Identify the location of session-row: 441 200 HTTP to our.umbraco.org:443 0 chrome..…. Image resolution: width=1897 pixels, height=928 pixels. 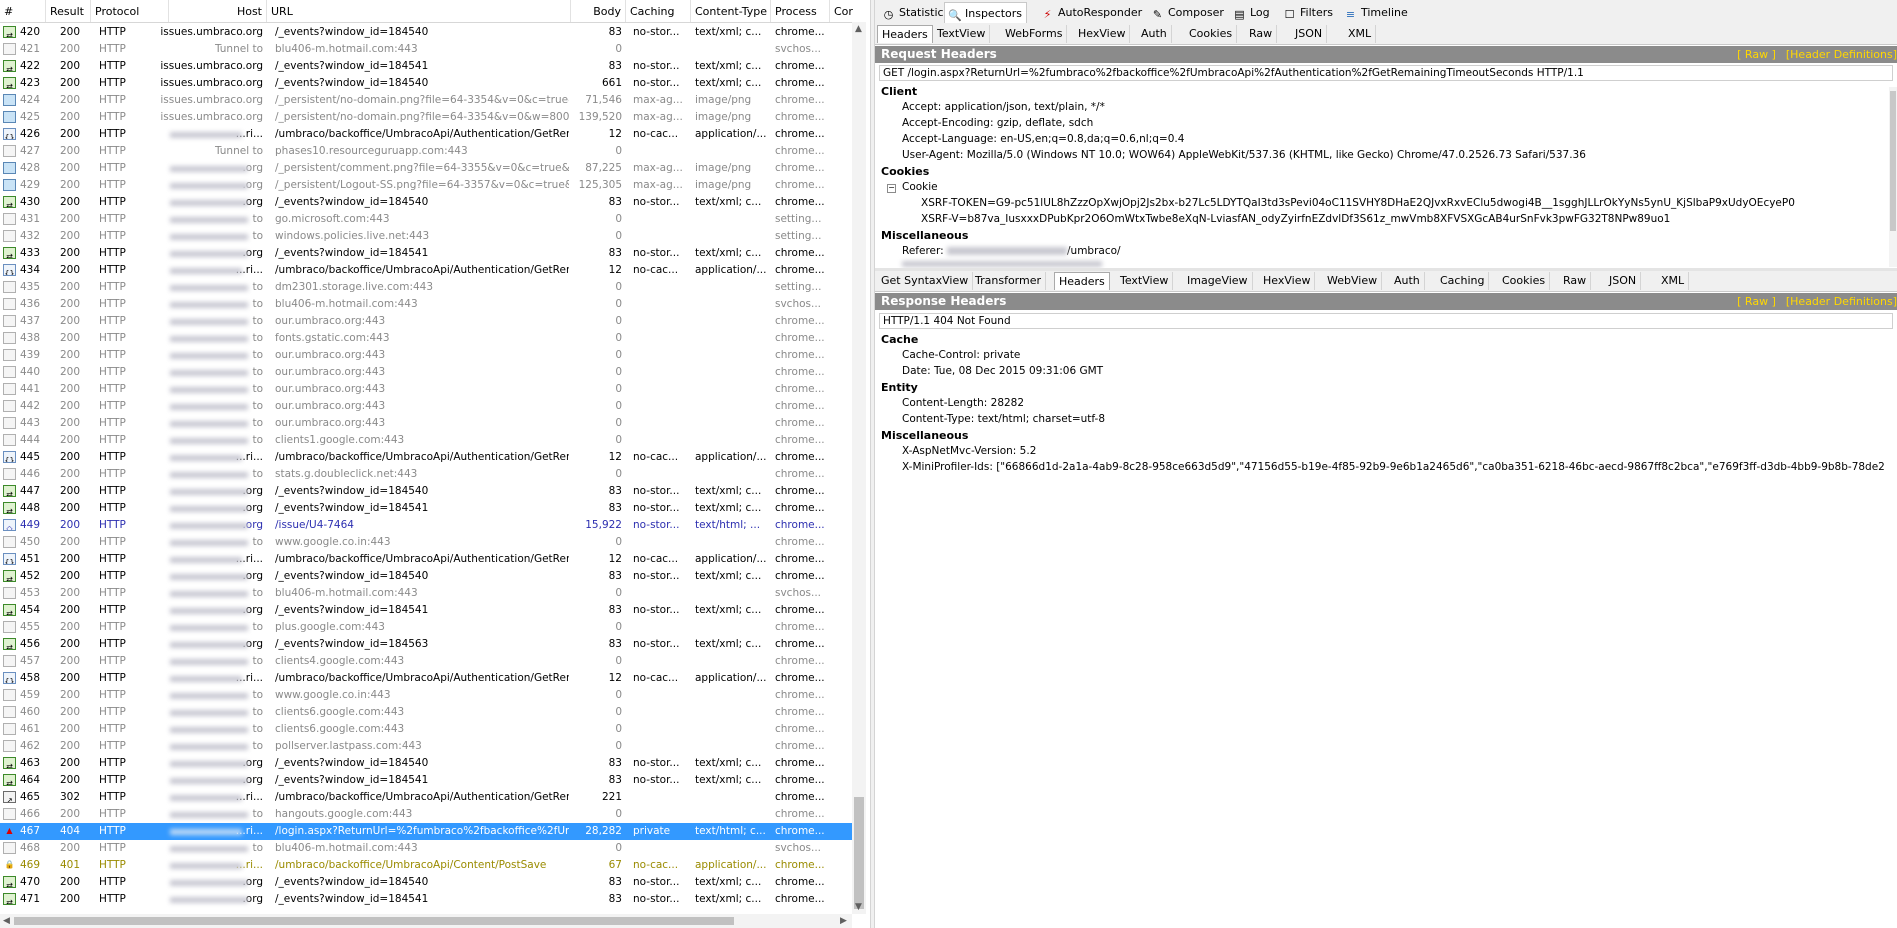
(426, 389).